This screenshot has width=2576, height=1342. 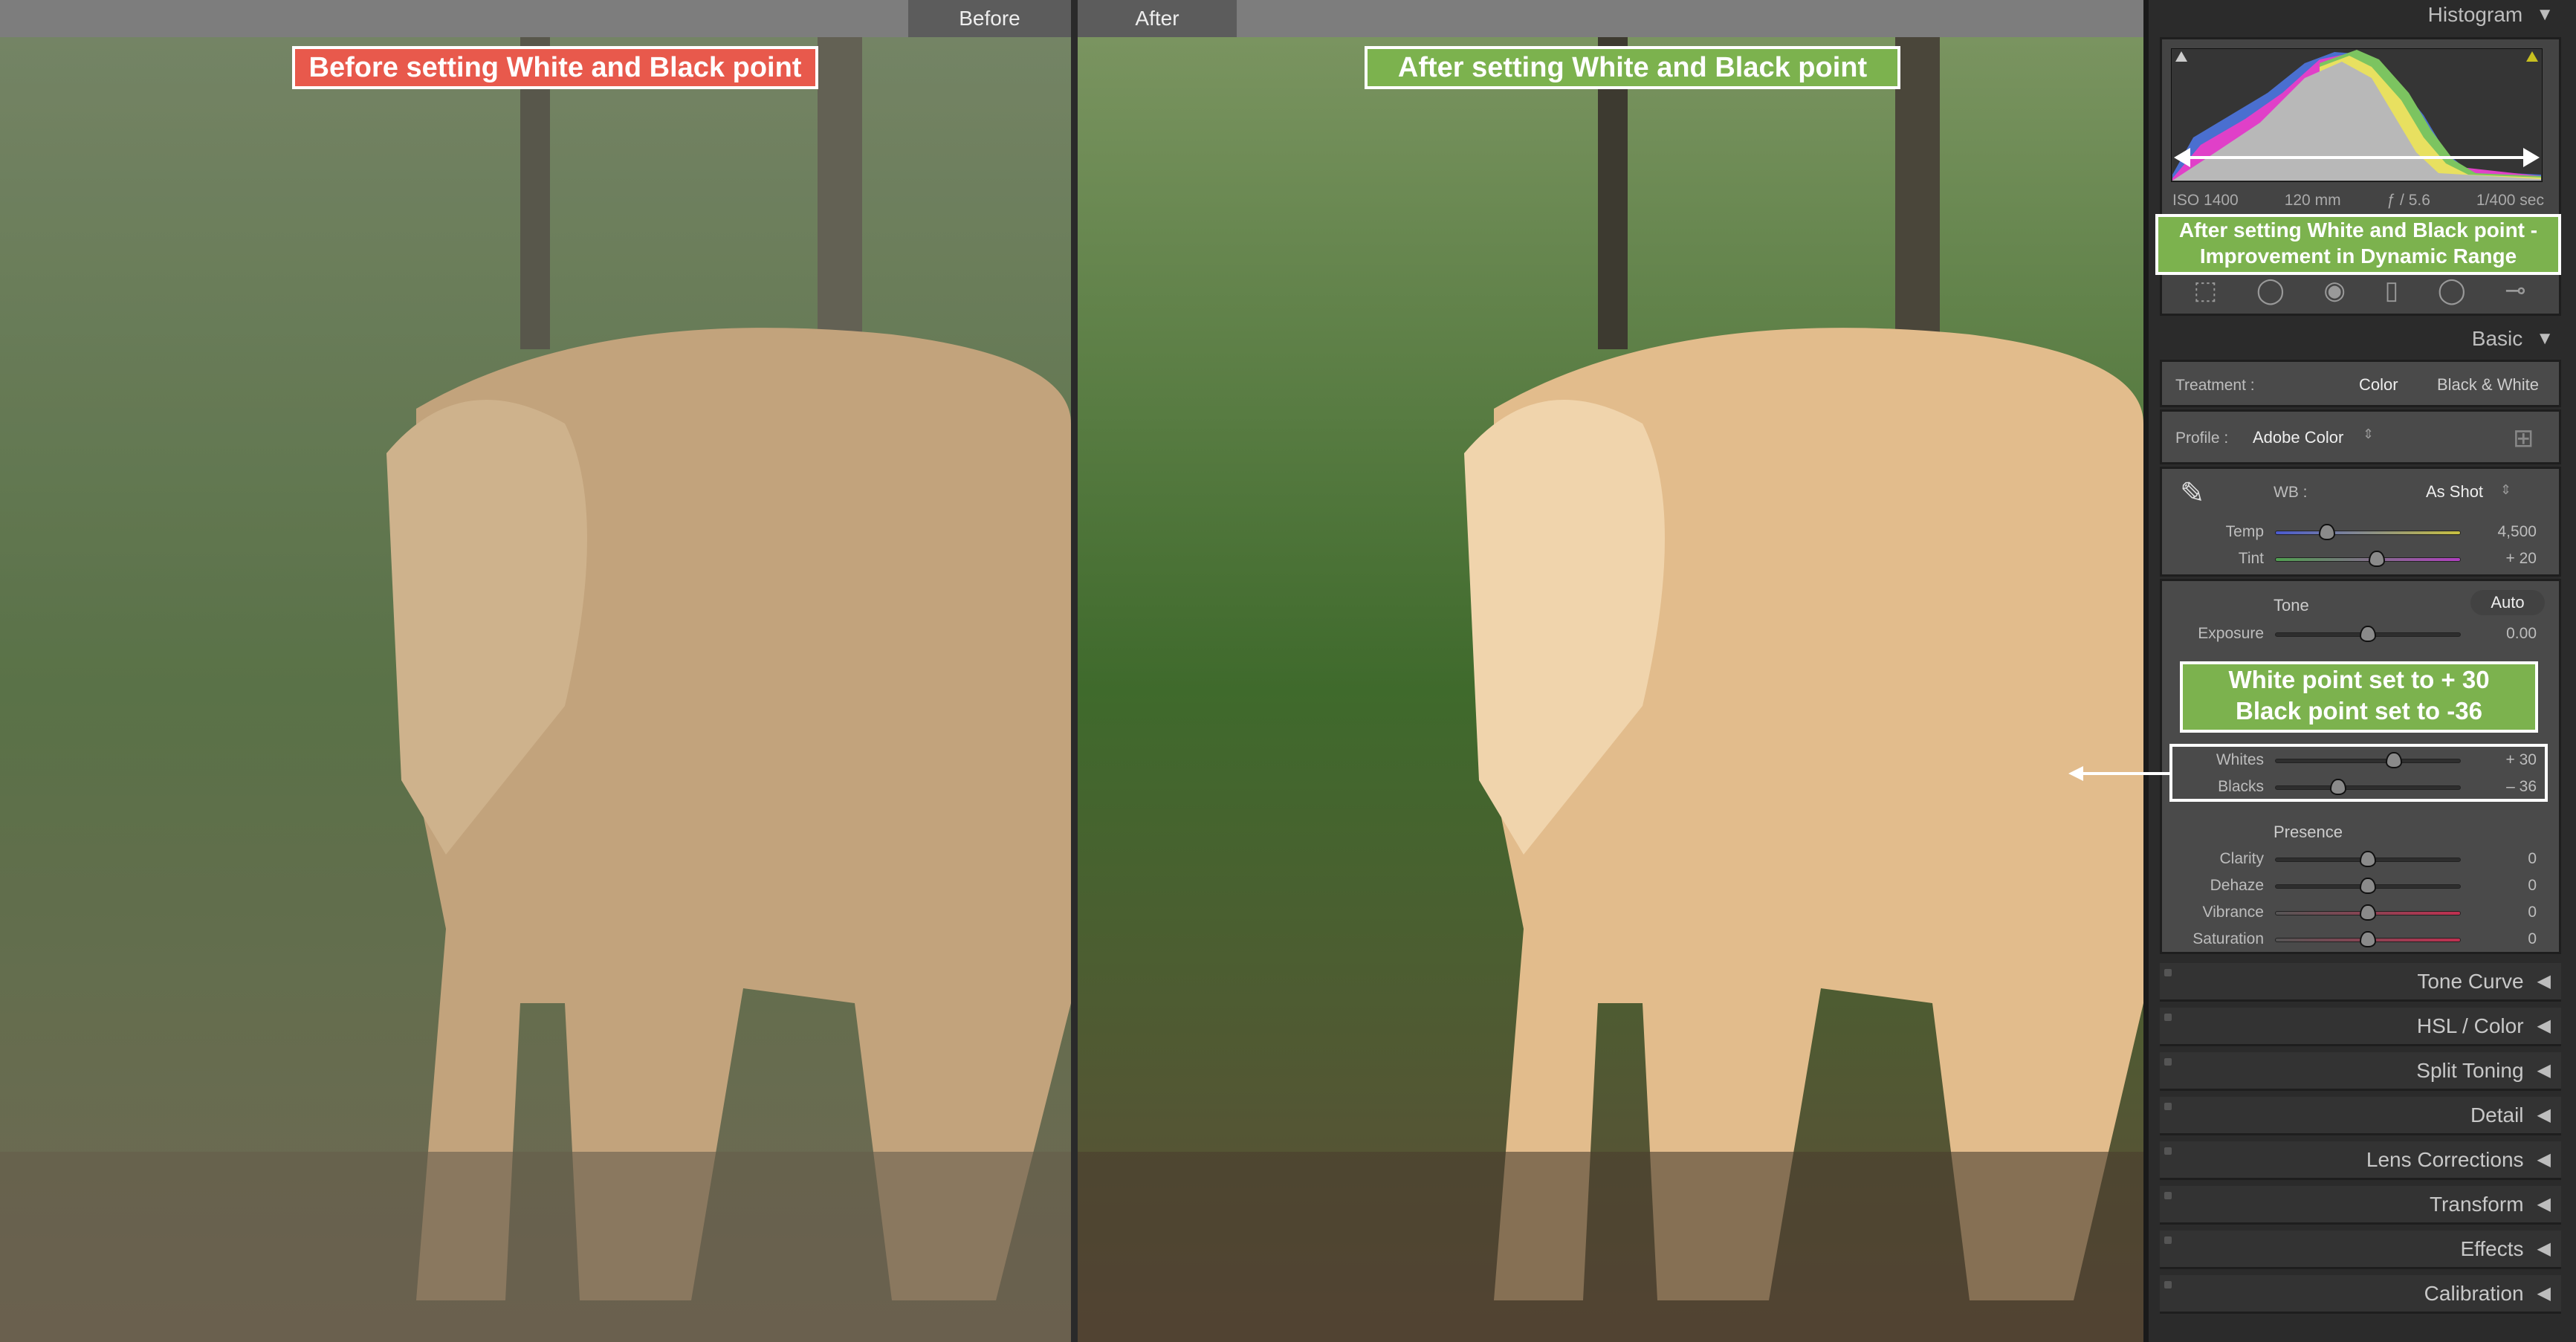 What do you see at coordinates (2291, 492) in the screenshot?
I see `wb-label: WB :` at bounding box center [2291, 492].